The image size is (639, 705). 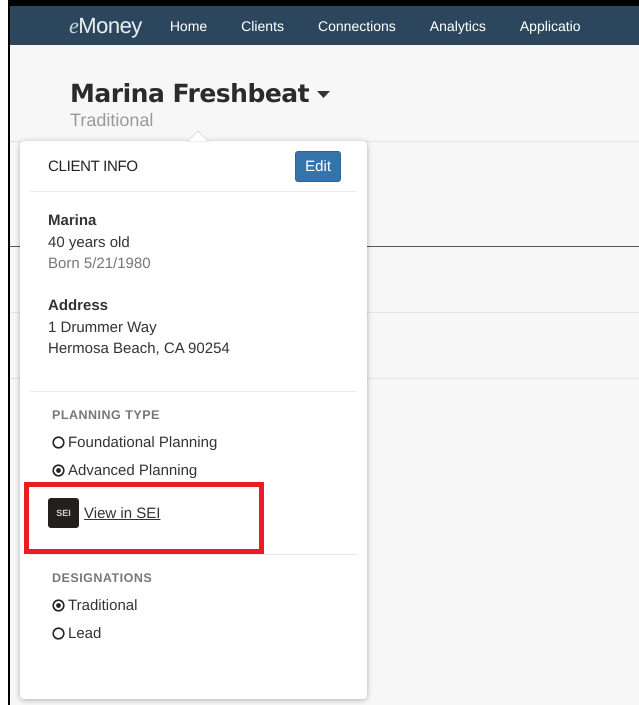 I want to click on client-first-name: Marina, so click(x=73, y=221).